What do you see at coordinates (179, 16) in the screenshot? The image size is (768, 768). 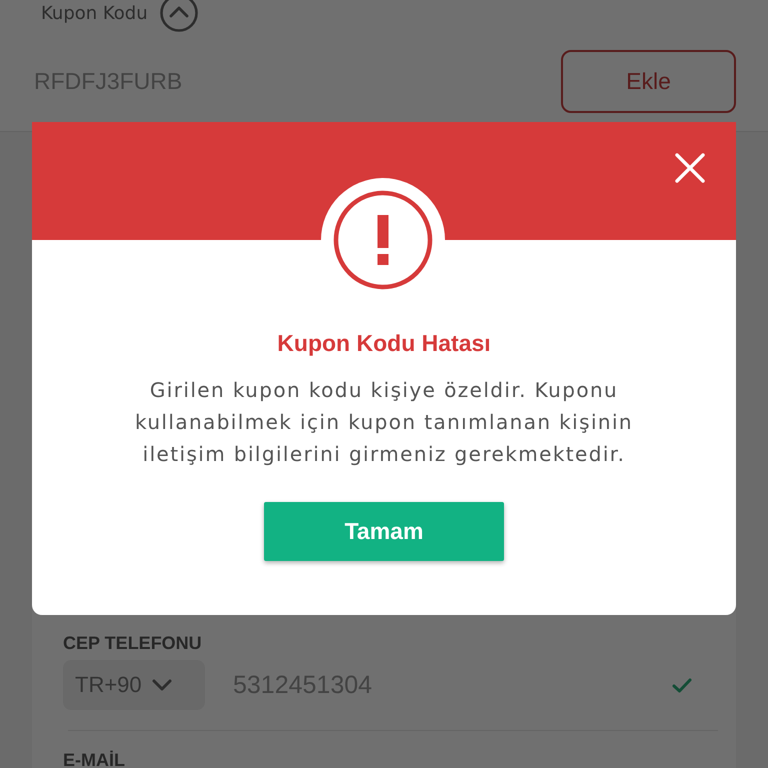 I see `collapse-toggle-icon` at bounding box center [179, 16].